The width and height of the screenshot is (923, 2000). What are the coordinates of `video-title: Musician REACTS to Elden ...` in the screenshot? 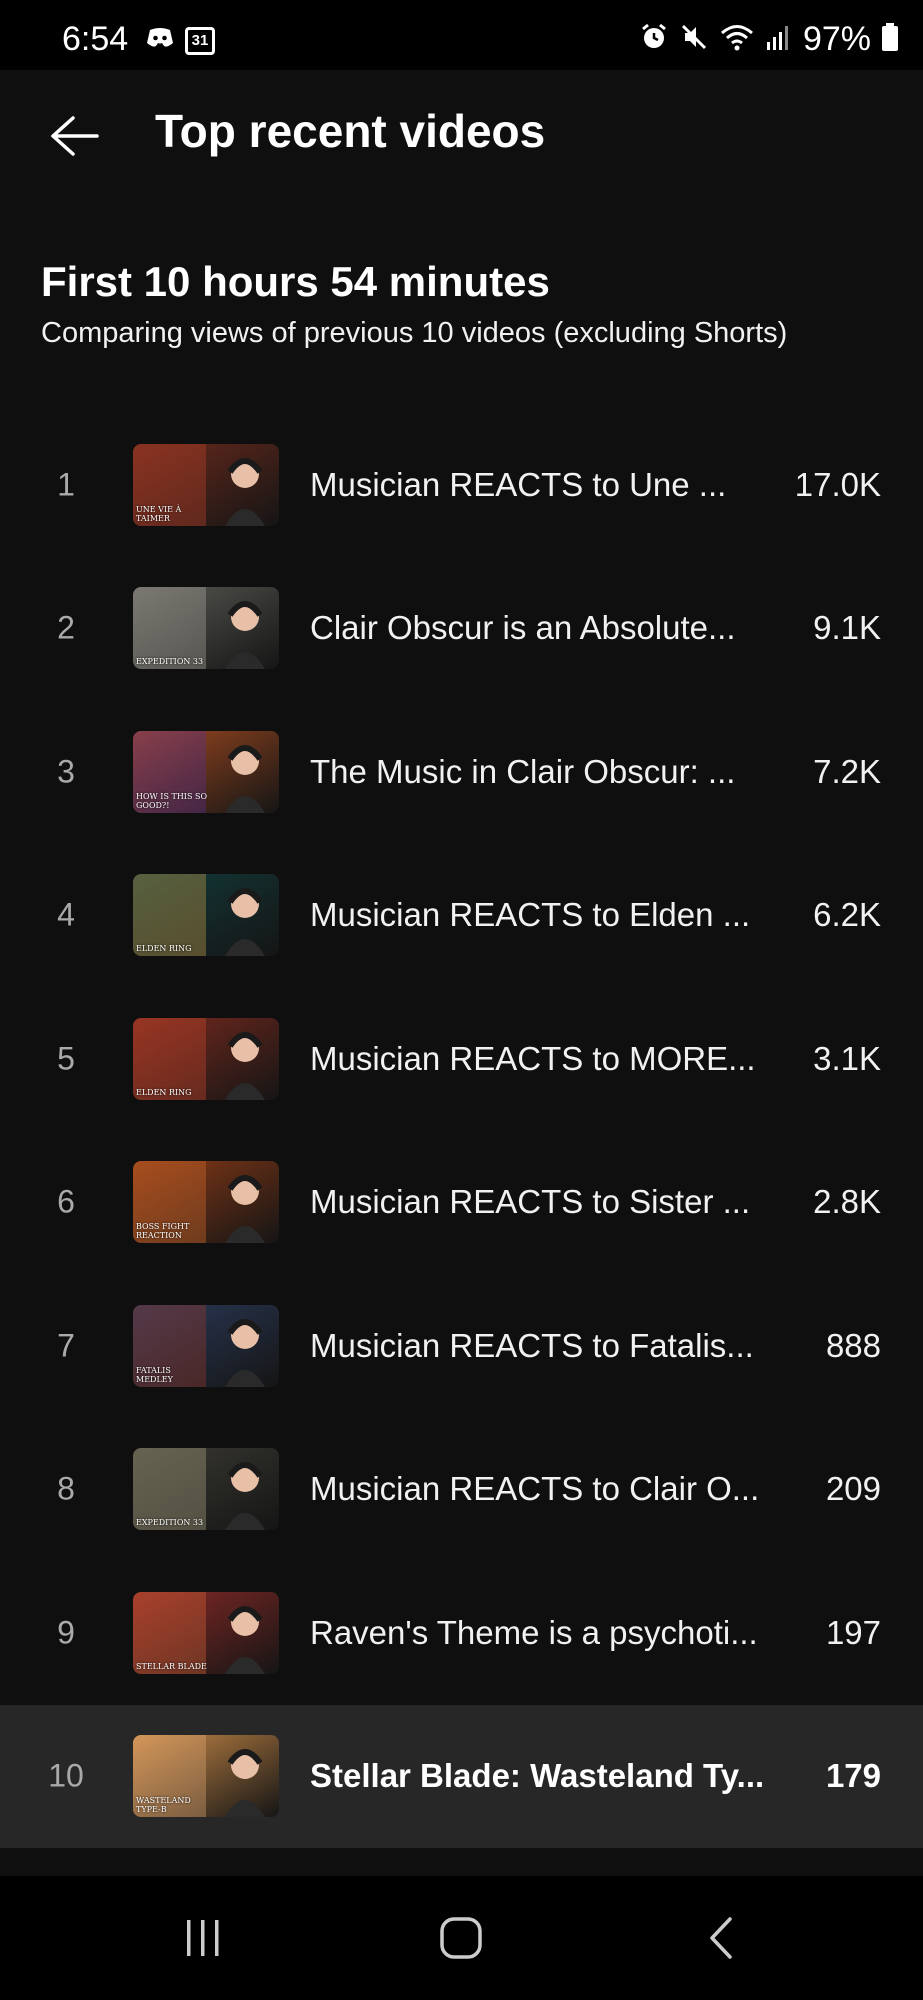 It's located at (530, 915).